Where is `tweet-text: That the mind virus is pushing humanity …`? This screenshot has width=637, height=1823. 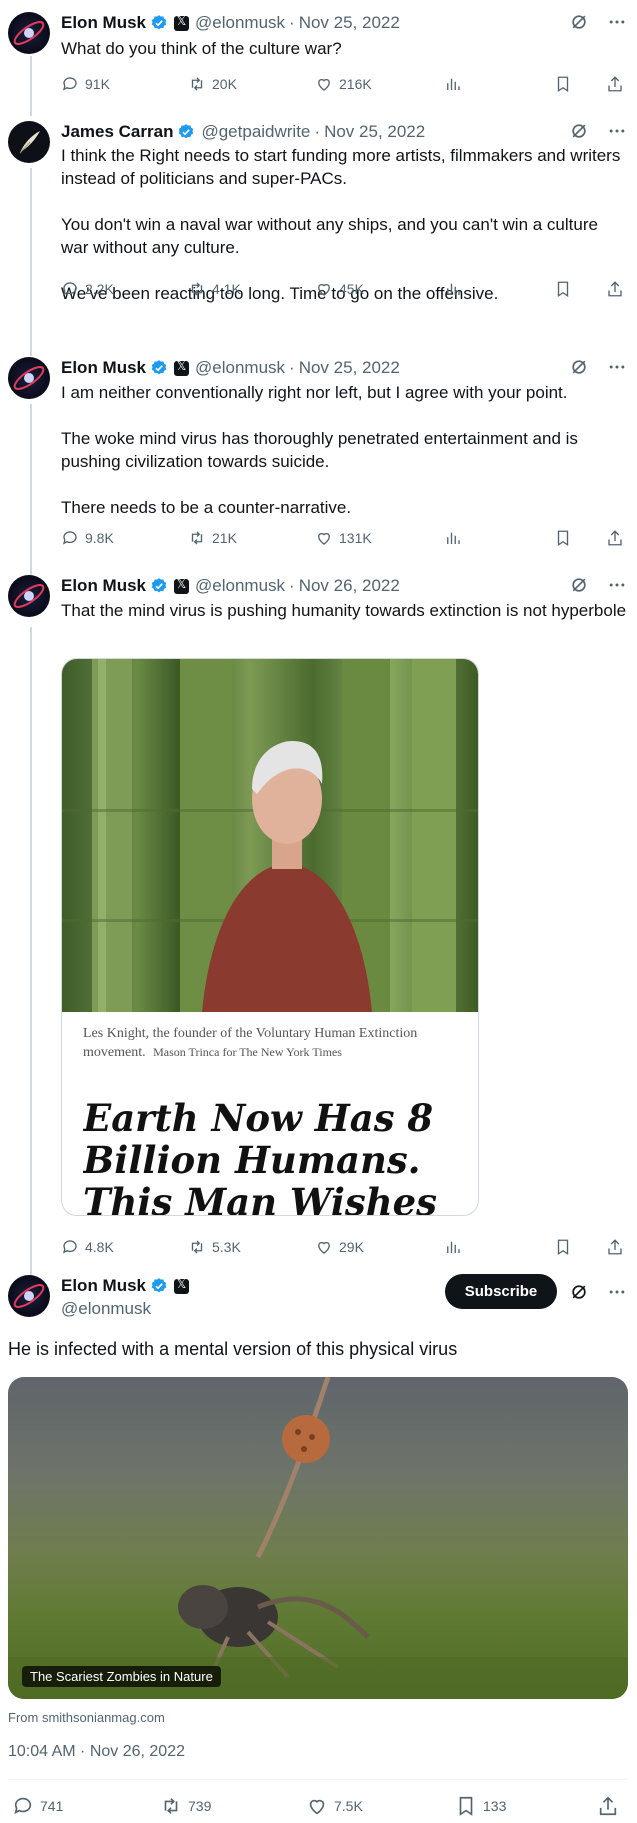
tweet-text: That the mind virus is pushing humanity … is located at coordinates (344, 610).